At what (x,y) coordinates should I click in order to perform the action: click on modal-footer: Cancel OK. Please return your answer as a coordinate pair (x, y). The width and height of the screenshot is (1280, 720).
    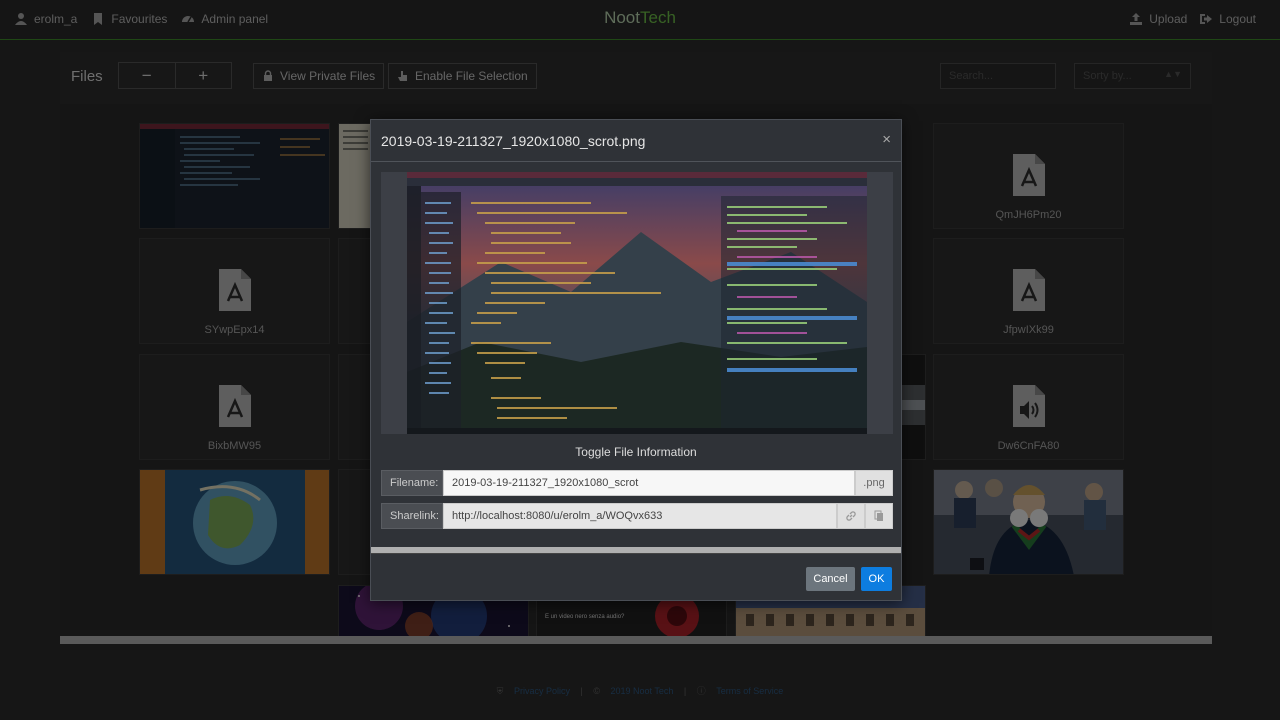
    Looking at the image, I should click on (636, 577).